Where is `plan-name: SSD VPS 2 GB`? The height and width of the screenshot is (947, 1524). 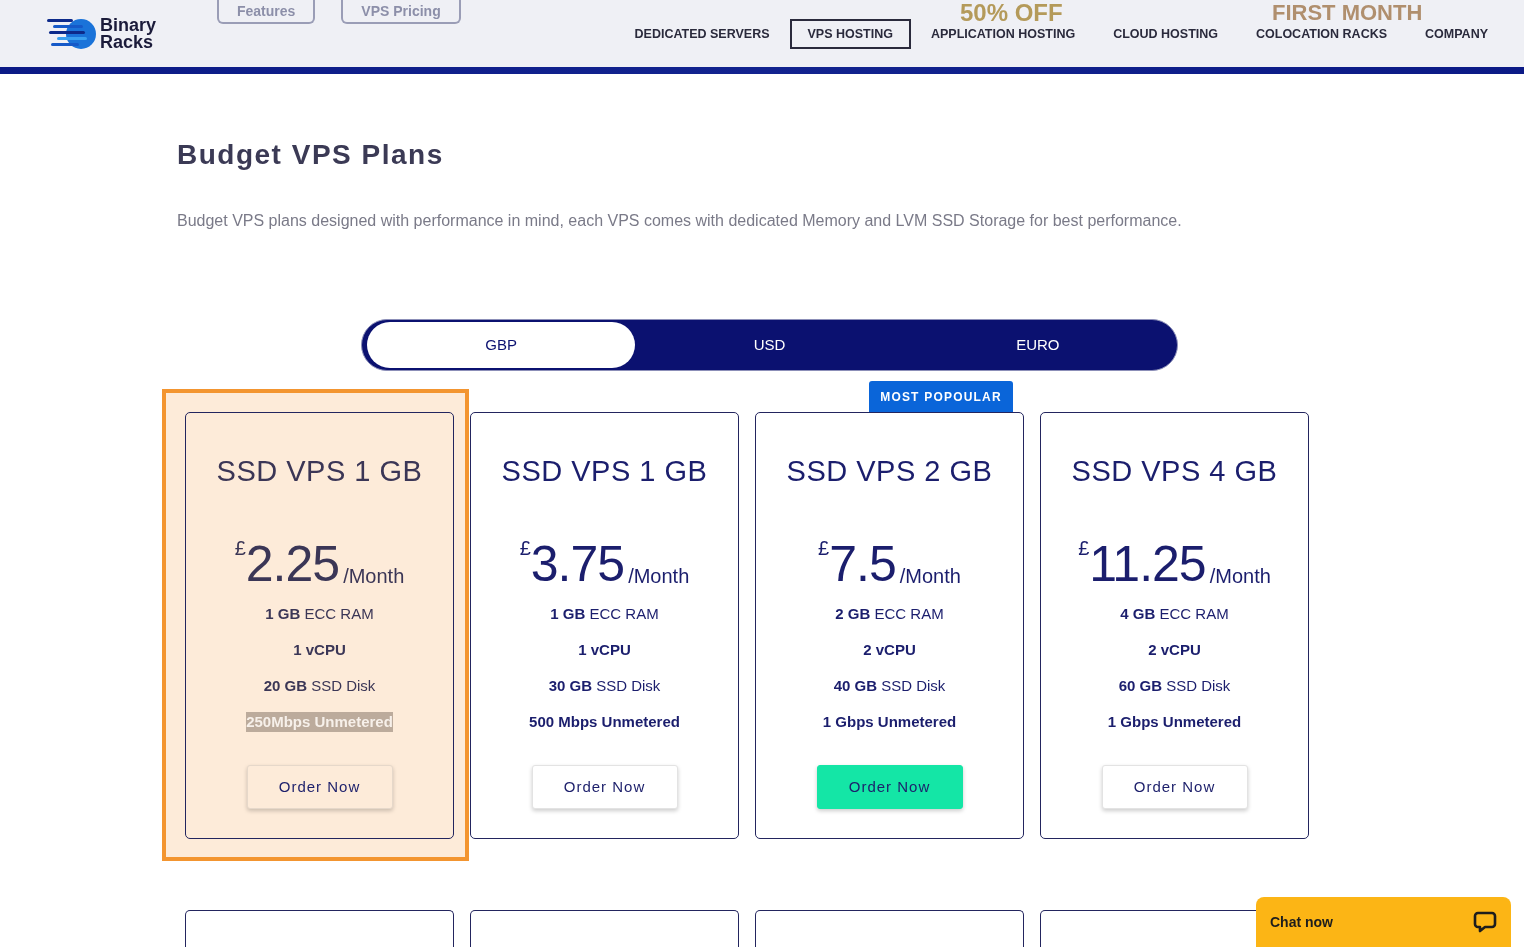 plan-name: SSD VPS 2 GB is located at coordinates (889, 471).